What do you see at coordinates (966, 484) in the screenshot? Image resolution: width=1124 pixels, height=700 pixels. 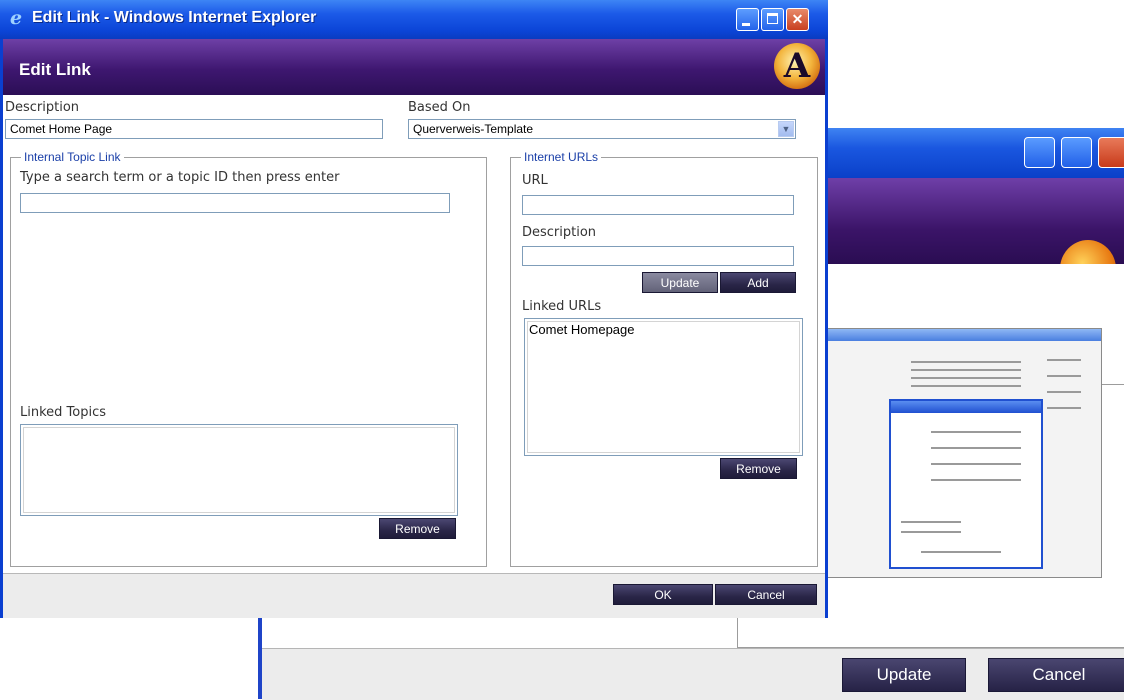 I see `preview-dialog` at bounding box center [966, 484].